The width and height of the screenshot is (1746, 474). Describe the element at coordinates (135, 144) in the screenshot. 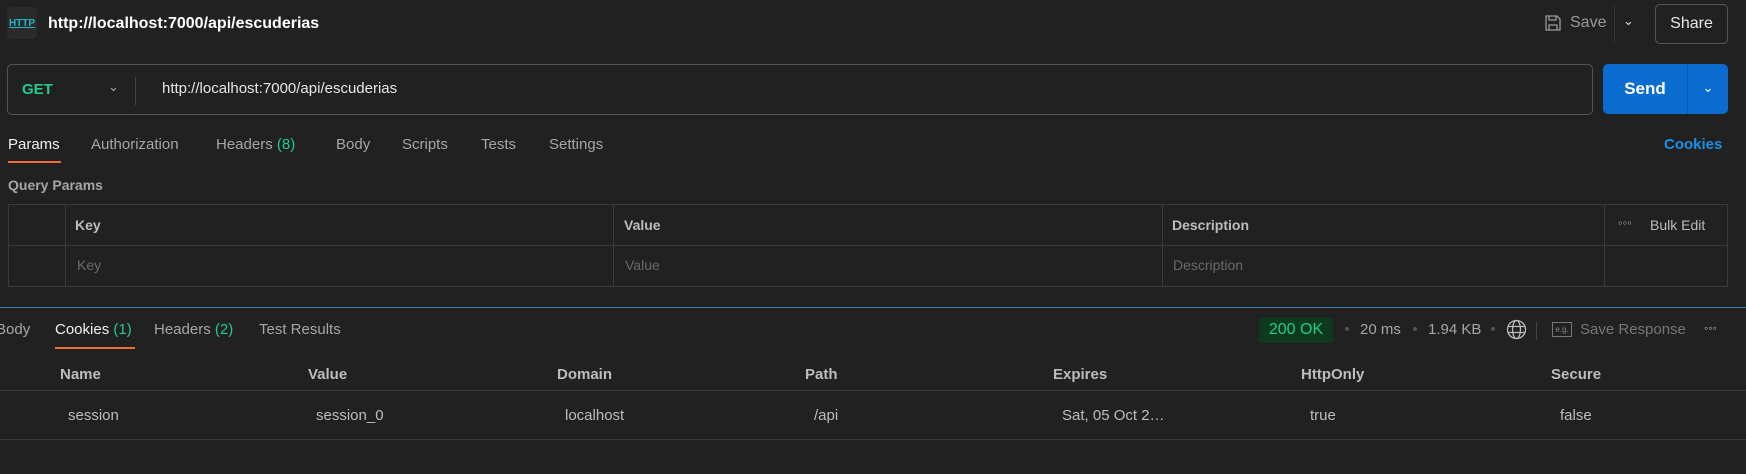

I see `tab-authorization: Authorization` at that location.